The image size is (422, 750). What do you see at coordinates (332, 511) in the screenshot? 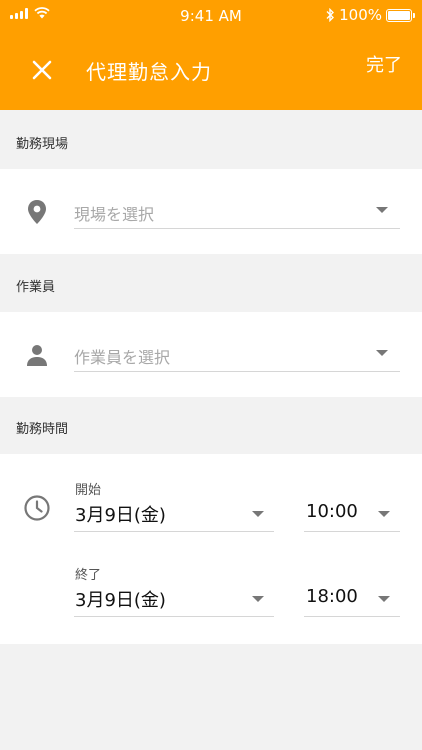
I see `start-time-value: 10:00` at bounding box center [332, 511].